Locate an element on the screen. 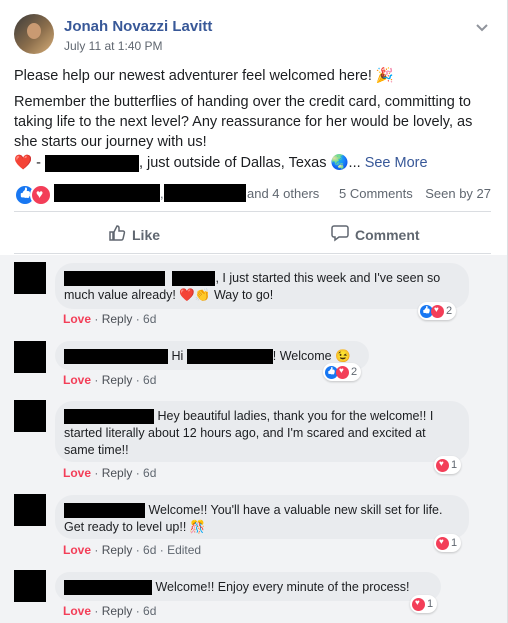 The width and height of the screenshot is (508, 623). comment-4-reactions: 1 is located at coordinates (448, 543).